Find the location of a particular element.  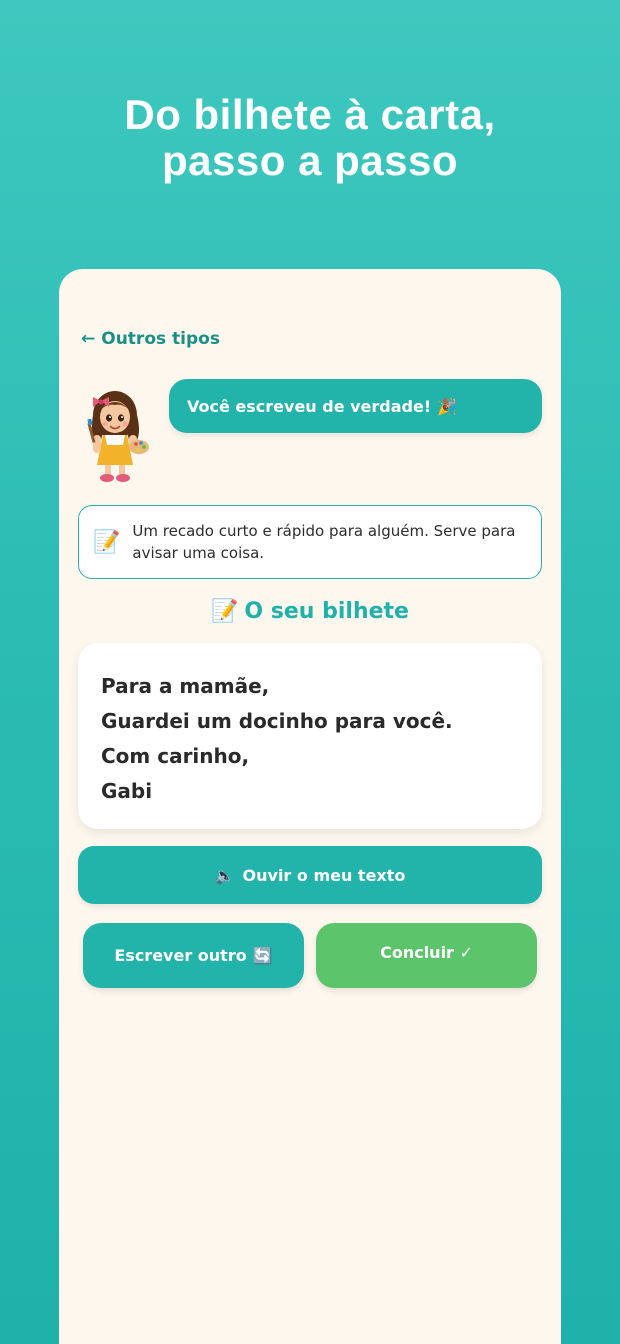

finish-button: Concluir ✓ is located at coordinates (426, 955).